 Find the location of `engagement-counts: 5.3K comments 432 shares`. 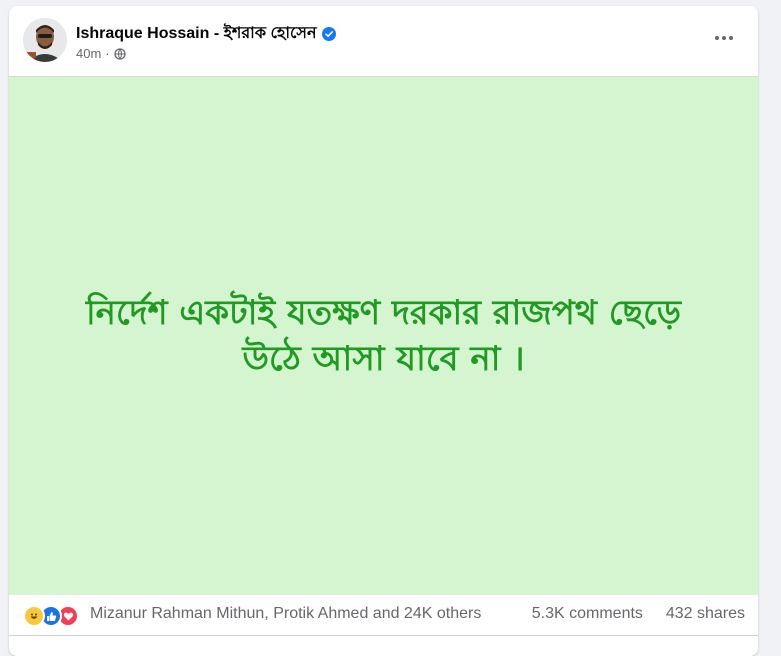

engagement-counts: 5.3K comments 432 shares is located at coordinates (638, 614).